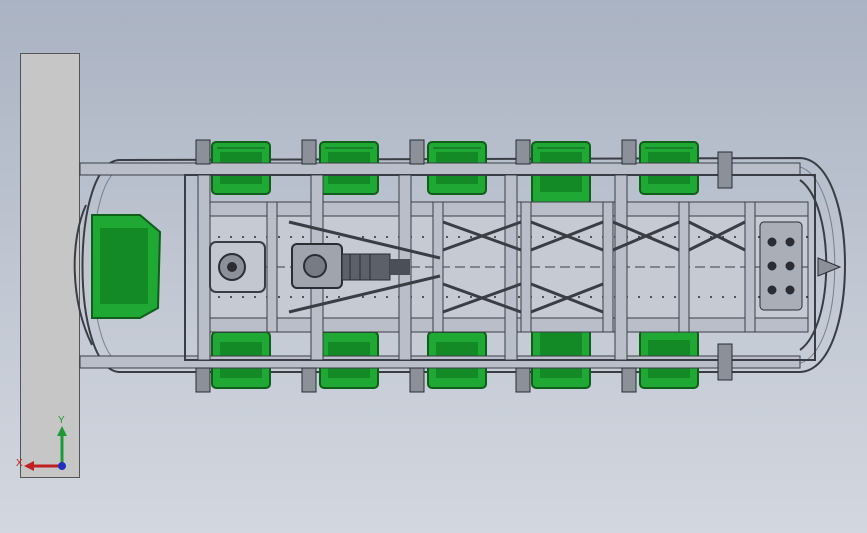 This screenshot has width=867, height=533. I want to click on coordinate-triad: X Y, so click(45, 446).